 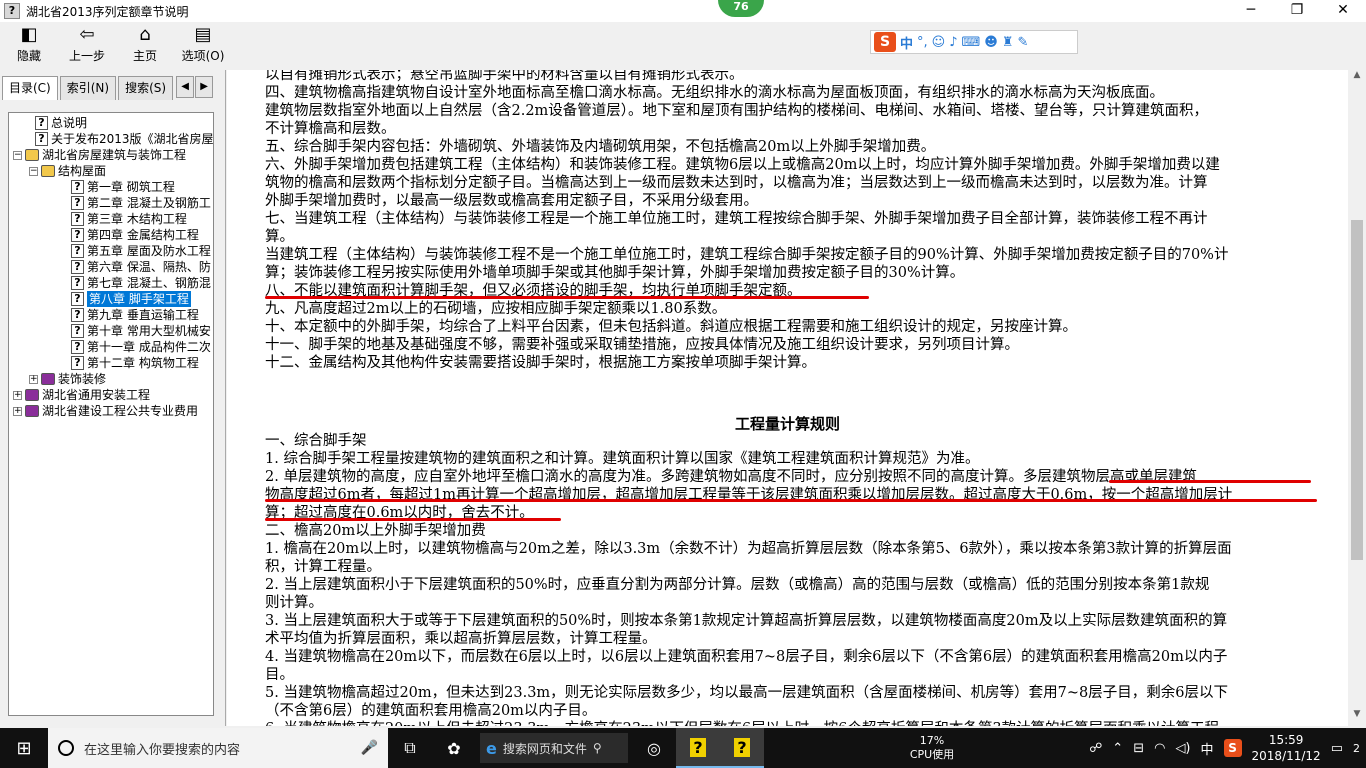 I want to click on home-button: ⌂ 主页, so click(x=145, y=45).